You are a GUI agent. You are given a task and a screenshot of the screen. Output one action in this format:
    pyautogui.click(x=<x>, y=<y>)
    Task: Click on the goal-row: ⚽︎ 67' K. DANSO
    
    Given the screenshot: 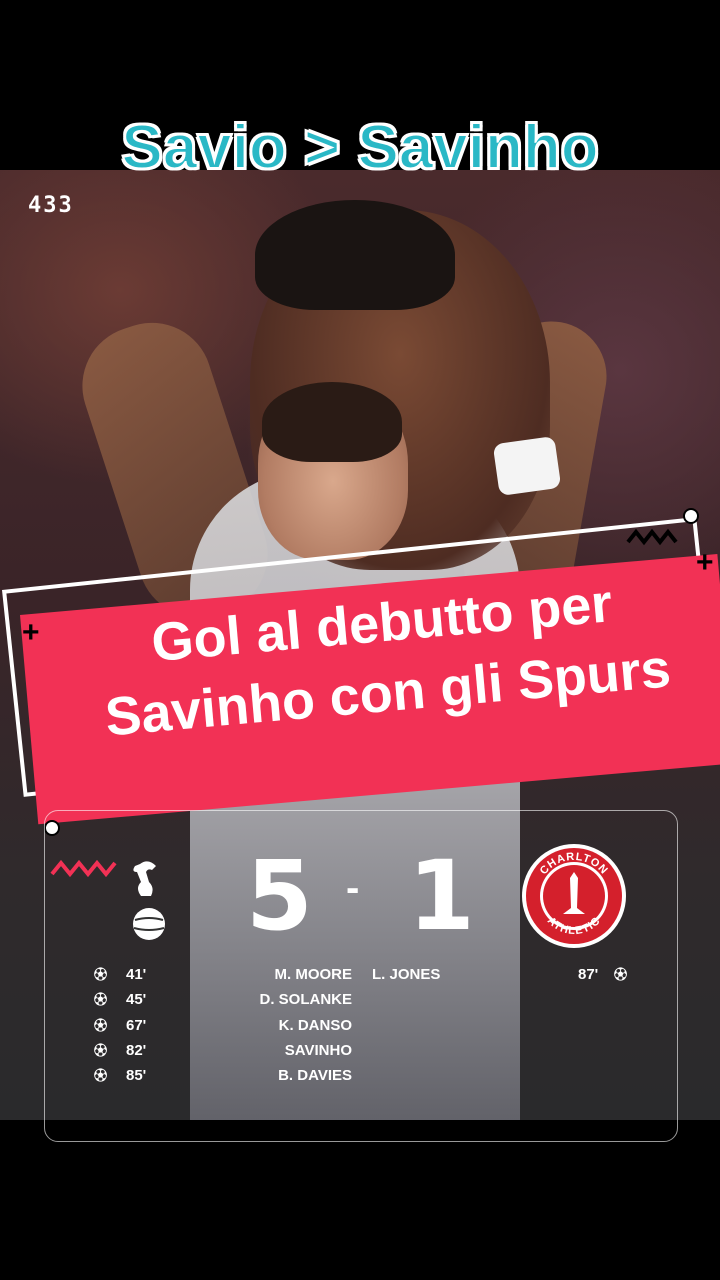 What is the action you would take?
    pyautogui.click(x=223, y=1026)
    